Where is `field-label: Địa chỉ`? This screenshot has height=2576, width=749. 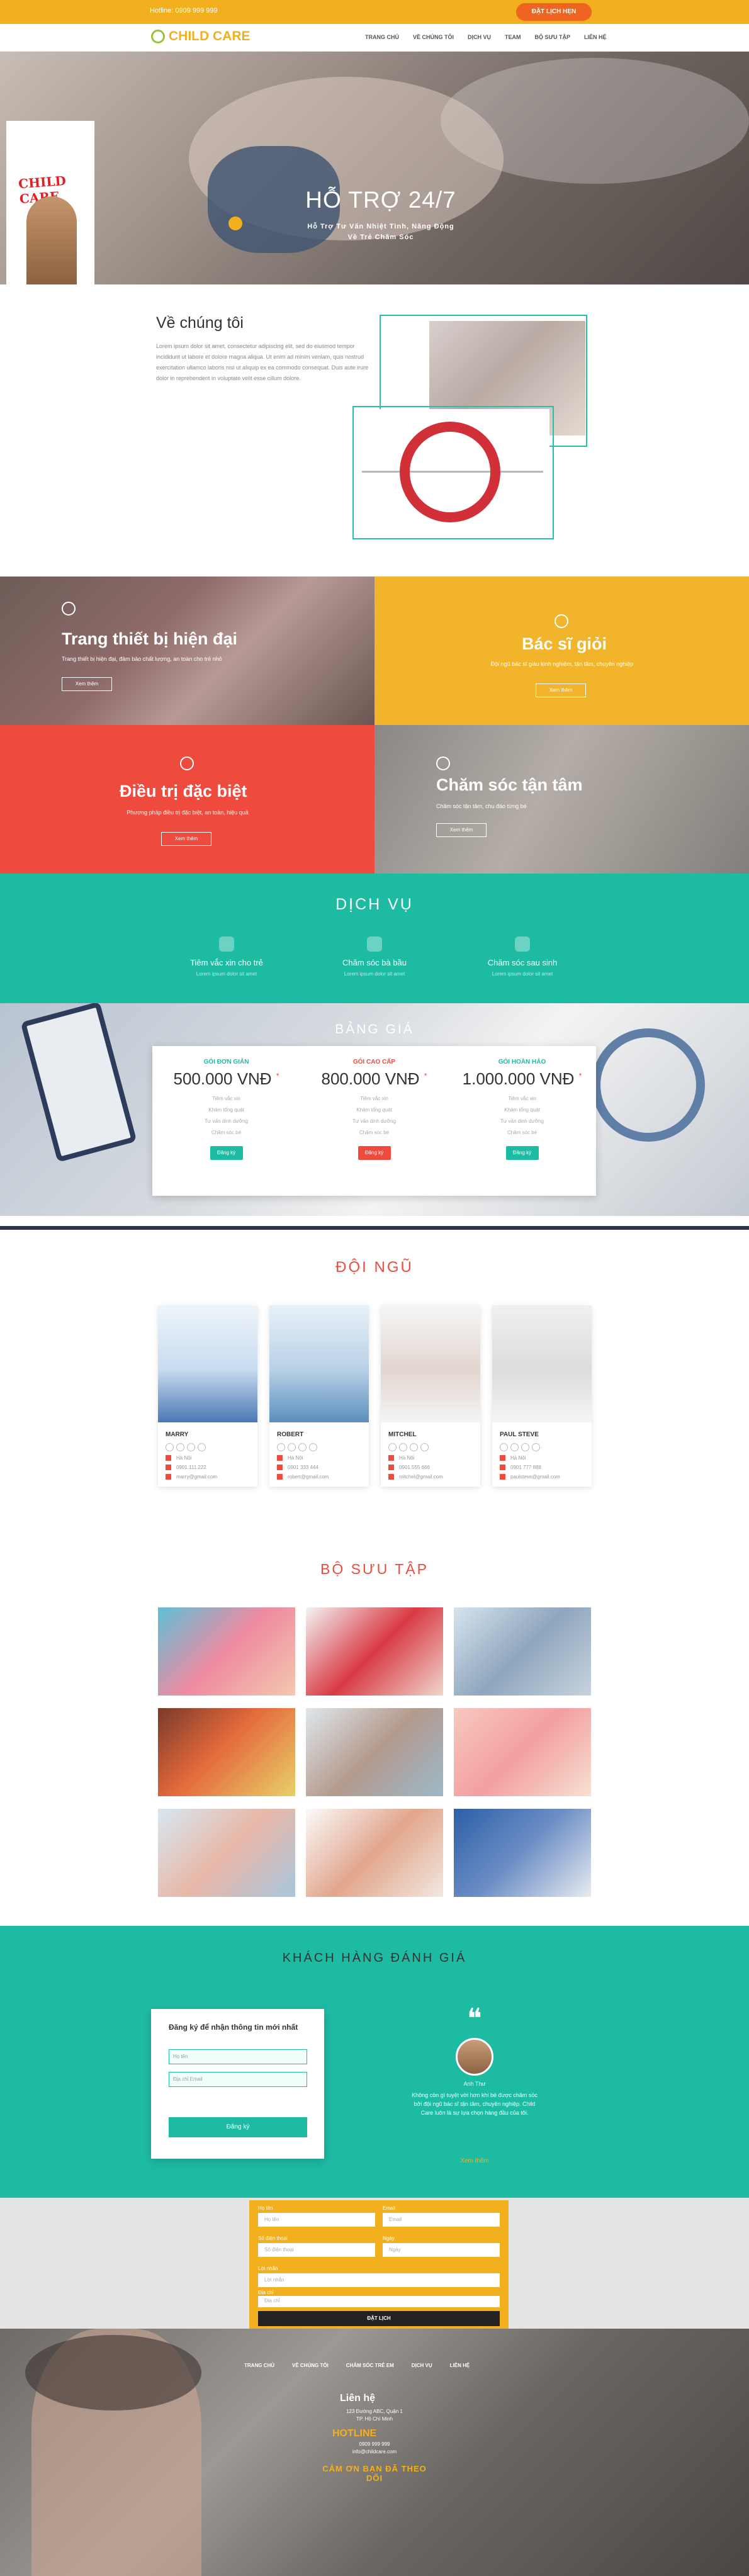
field-label: Địa chỉ is located at coordinates (266, 2292).